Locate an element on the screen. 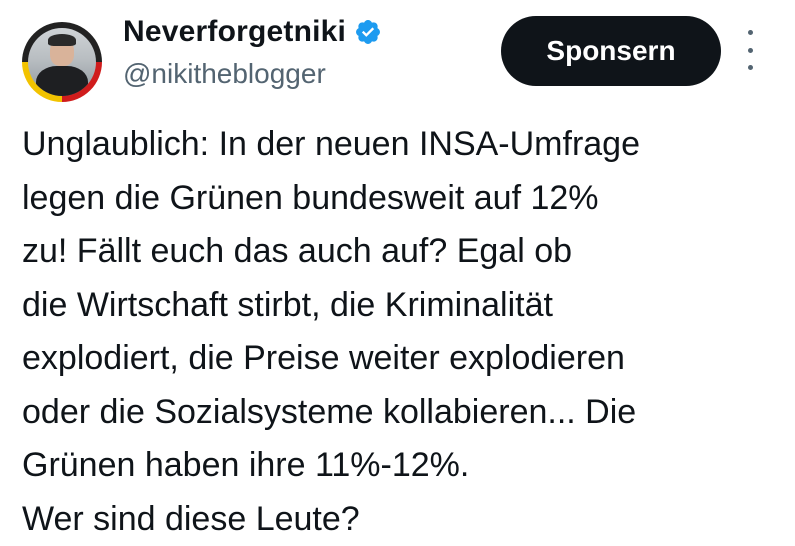 This screenshot has width=795, height=546. avatar-photo is located at coordinates (62, 62).